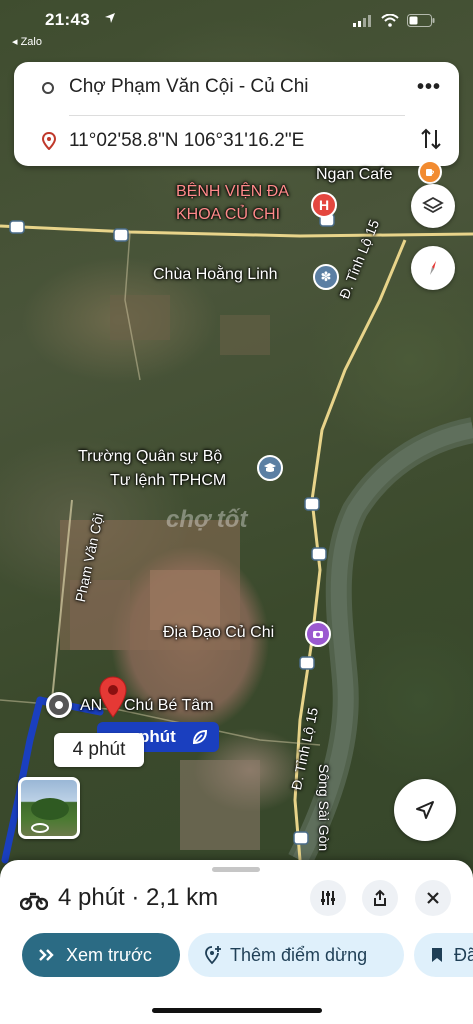 Image resolution: width=473 pixels, height=1024 pixels. I want to click on saved-button: Đã, so click(443, 955).